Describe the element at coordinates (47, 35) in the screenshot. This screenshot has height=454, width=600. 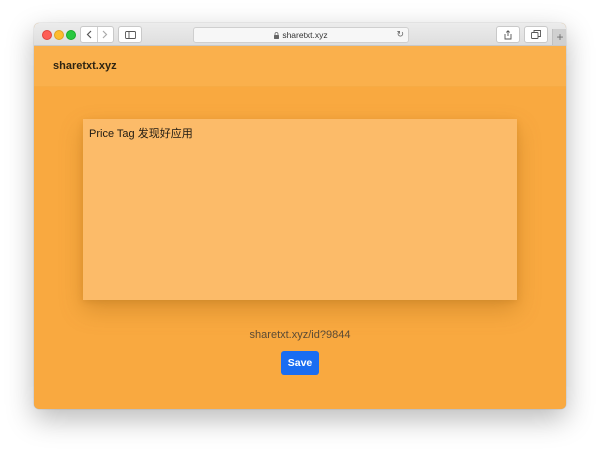
I see `close-window-button` at that location.